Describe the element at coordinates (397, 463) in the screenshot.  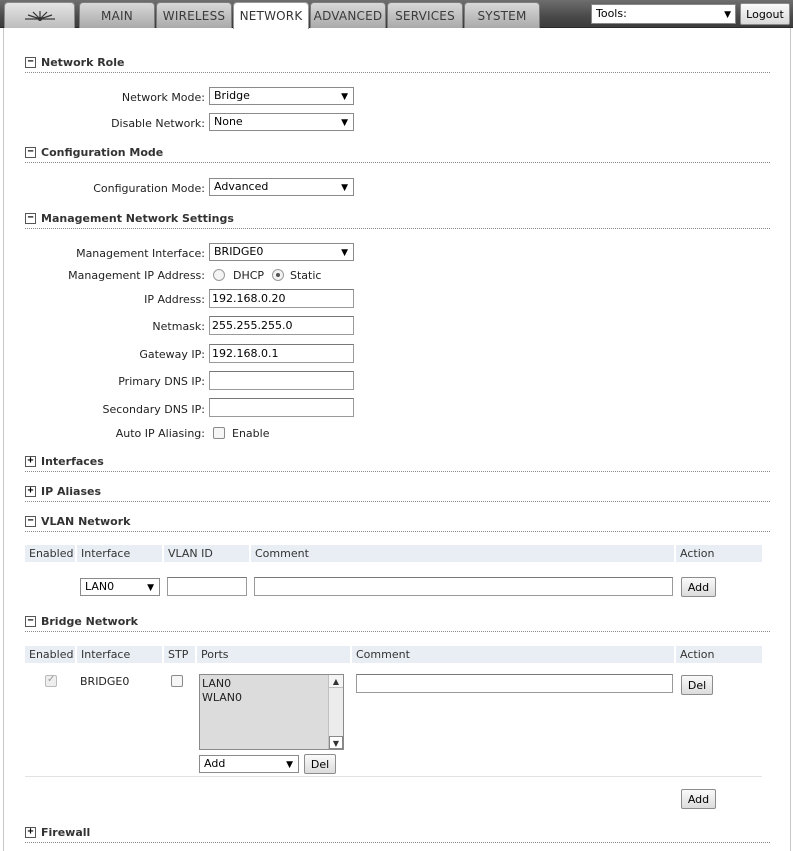
I see `section-interfaces: + Interfaces` at that location.